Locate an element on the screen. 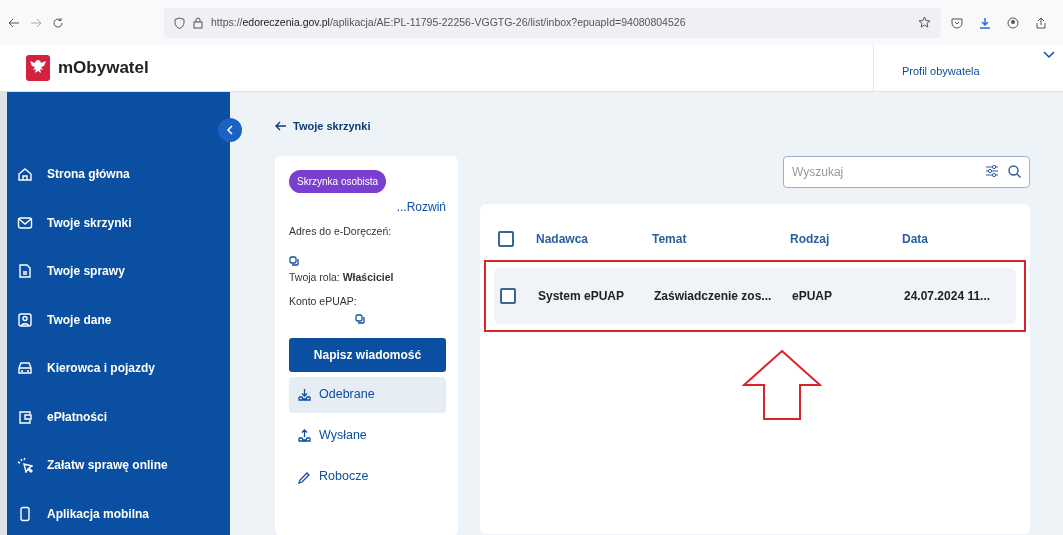 This screenshot has height=535, width=1063. car-icon is located at coordinates (25, 368).